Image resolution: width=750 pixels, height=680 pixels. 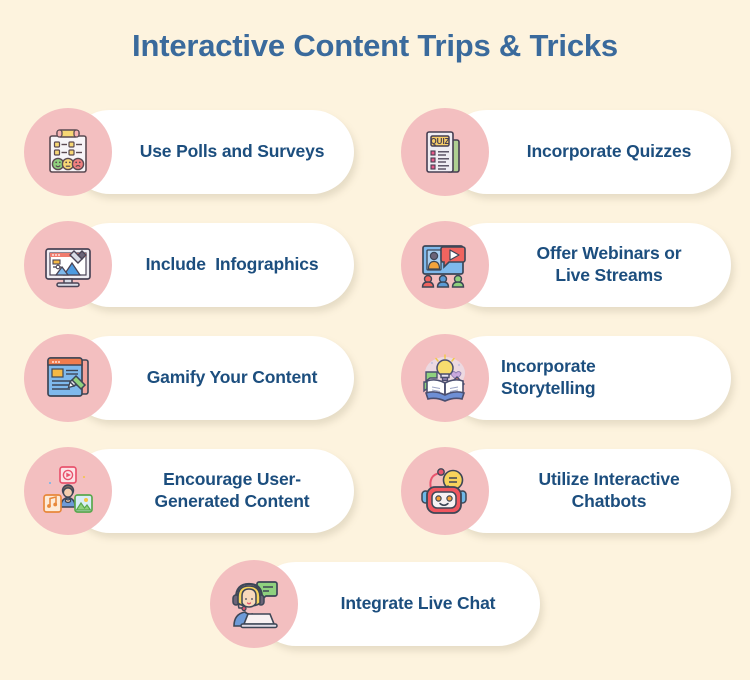 What do you see at coordinates (445, 491) in the screenshot?
I see `chatbot-robot-icon` at bounding box center [445, 491].